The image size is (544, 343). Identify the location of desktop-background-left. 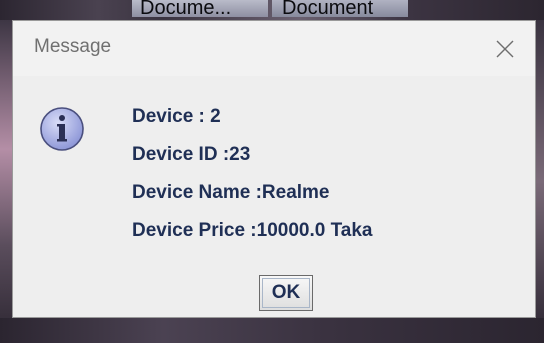
(6, 181).